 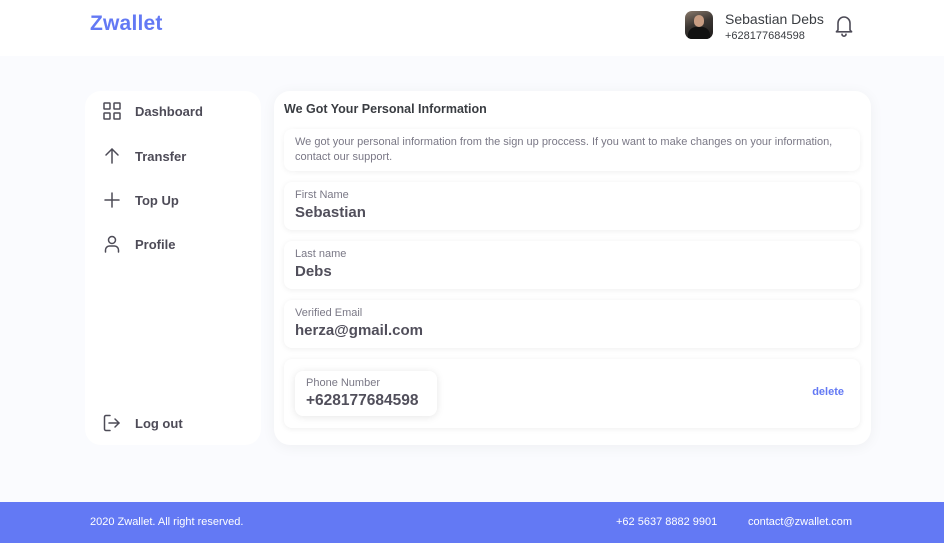 I want to click on phone-number-card: Phone Number +628177684598, so click(x=366, y=393).